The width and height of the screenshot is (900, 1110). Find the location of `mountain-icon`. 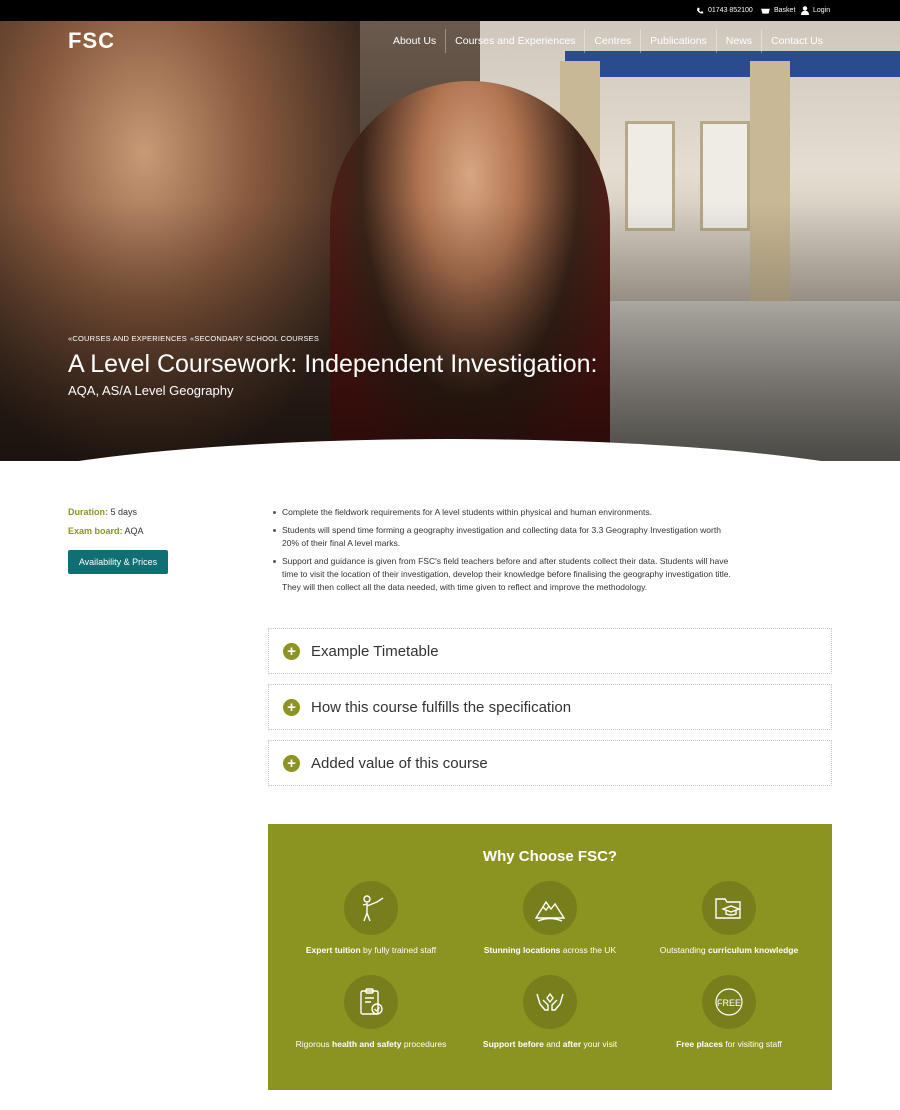

mountain-icon is located at coordinates (550, 911).